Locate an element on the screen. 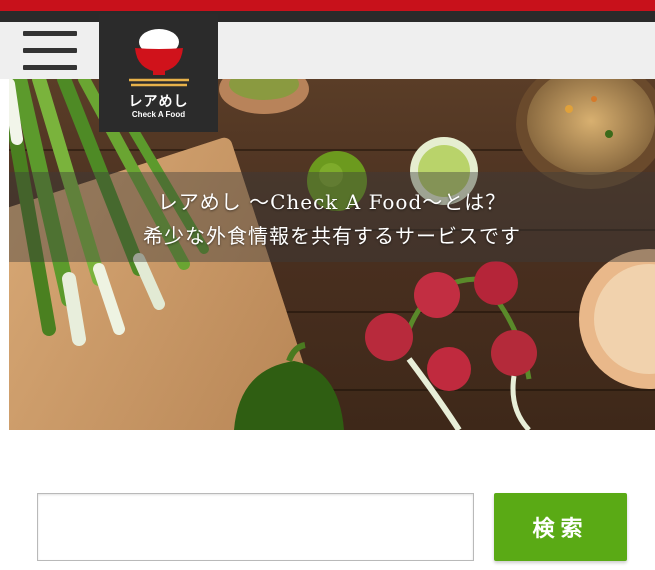 The width and height of the screenshot is (655, 570). logo-subtitle: Check A Food is located at coordinates (158, 114).